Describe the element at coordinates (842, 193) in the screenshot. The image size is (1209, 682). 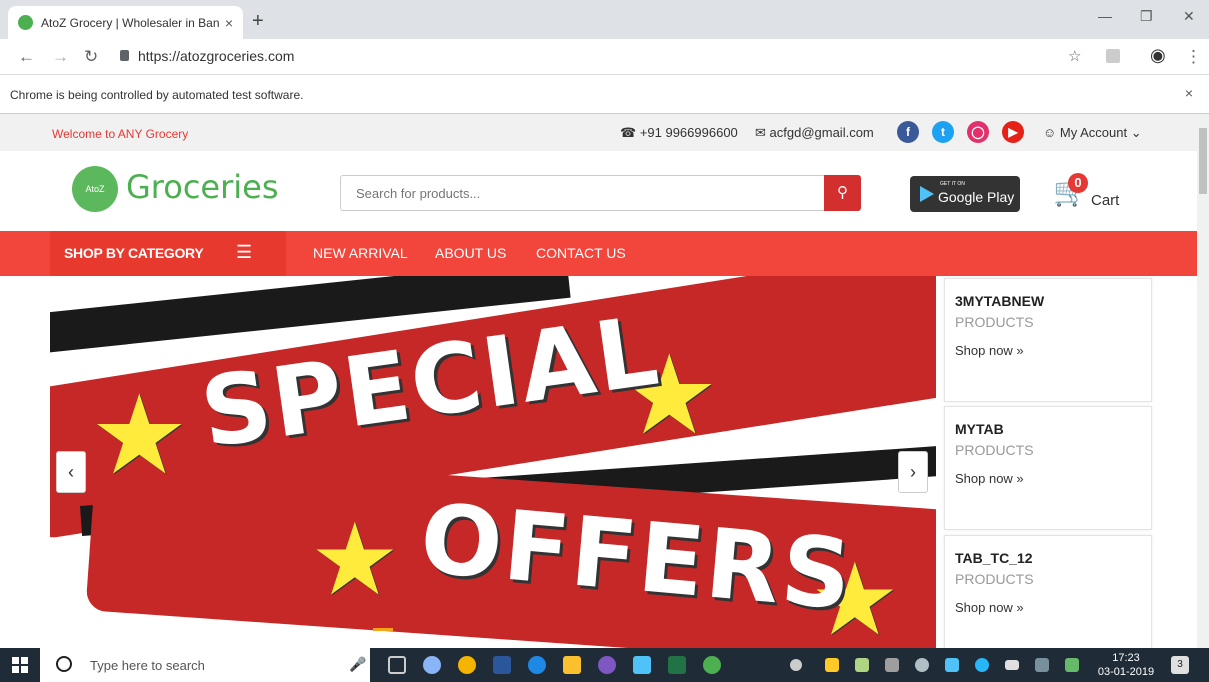
I see `search-button: ⚲` at that location.